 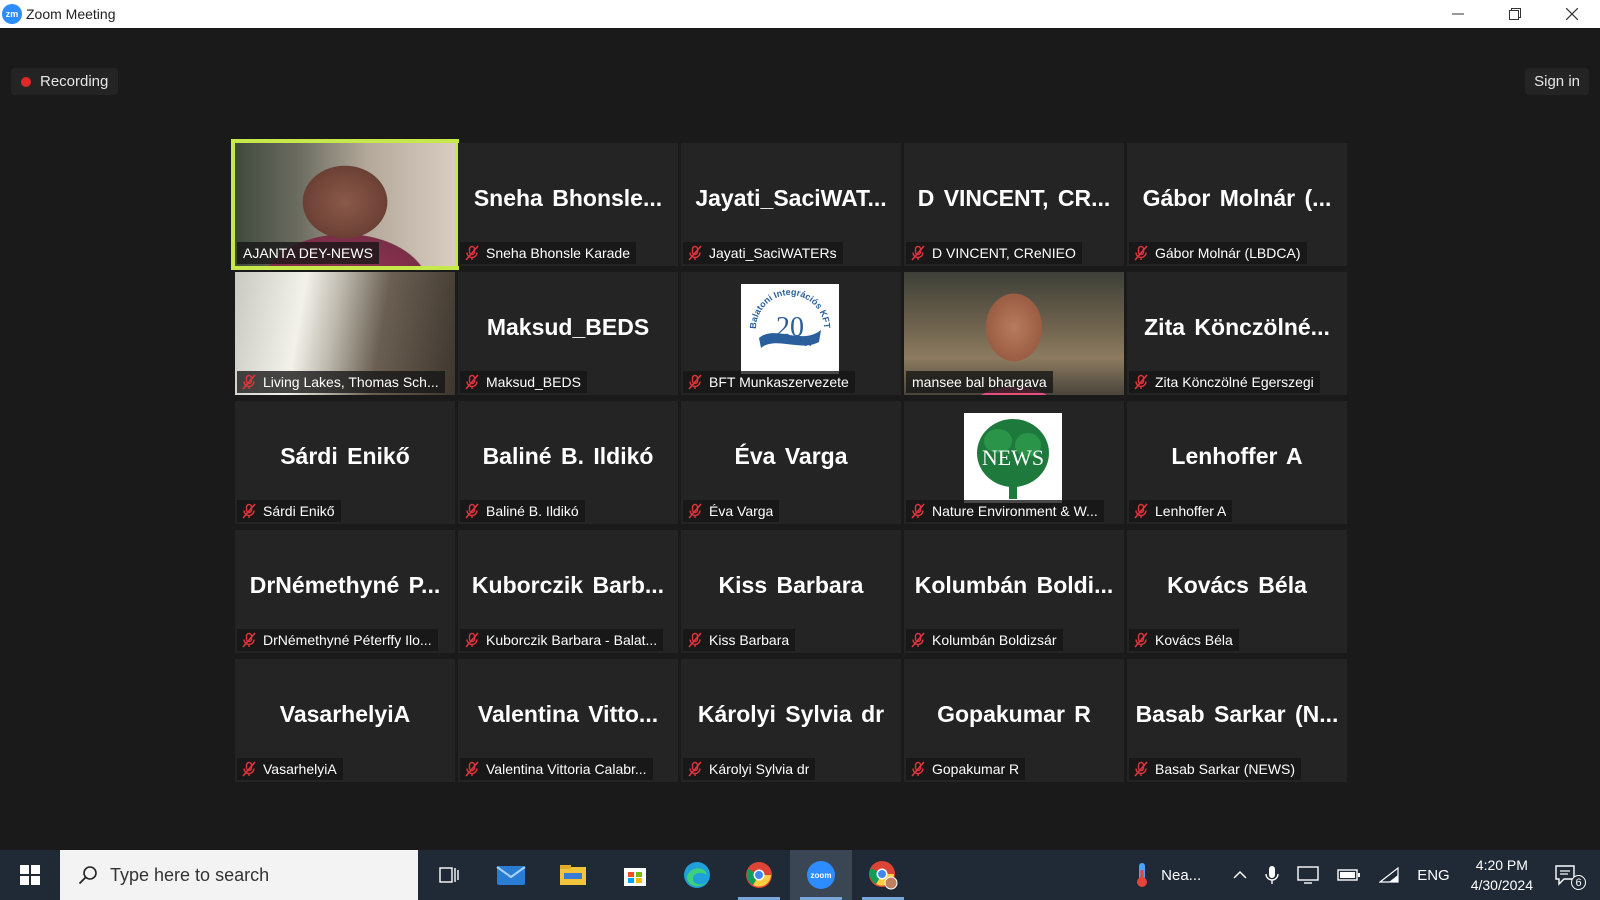 I want to click on participant-tile: Lenhoffer A Lenhoffer A, so click(x=1237, y=462).